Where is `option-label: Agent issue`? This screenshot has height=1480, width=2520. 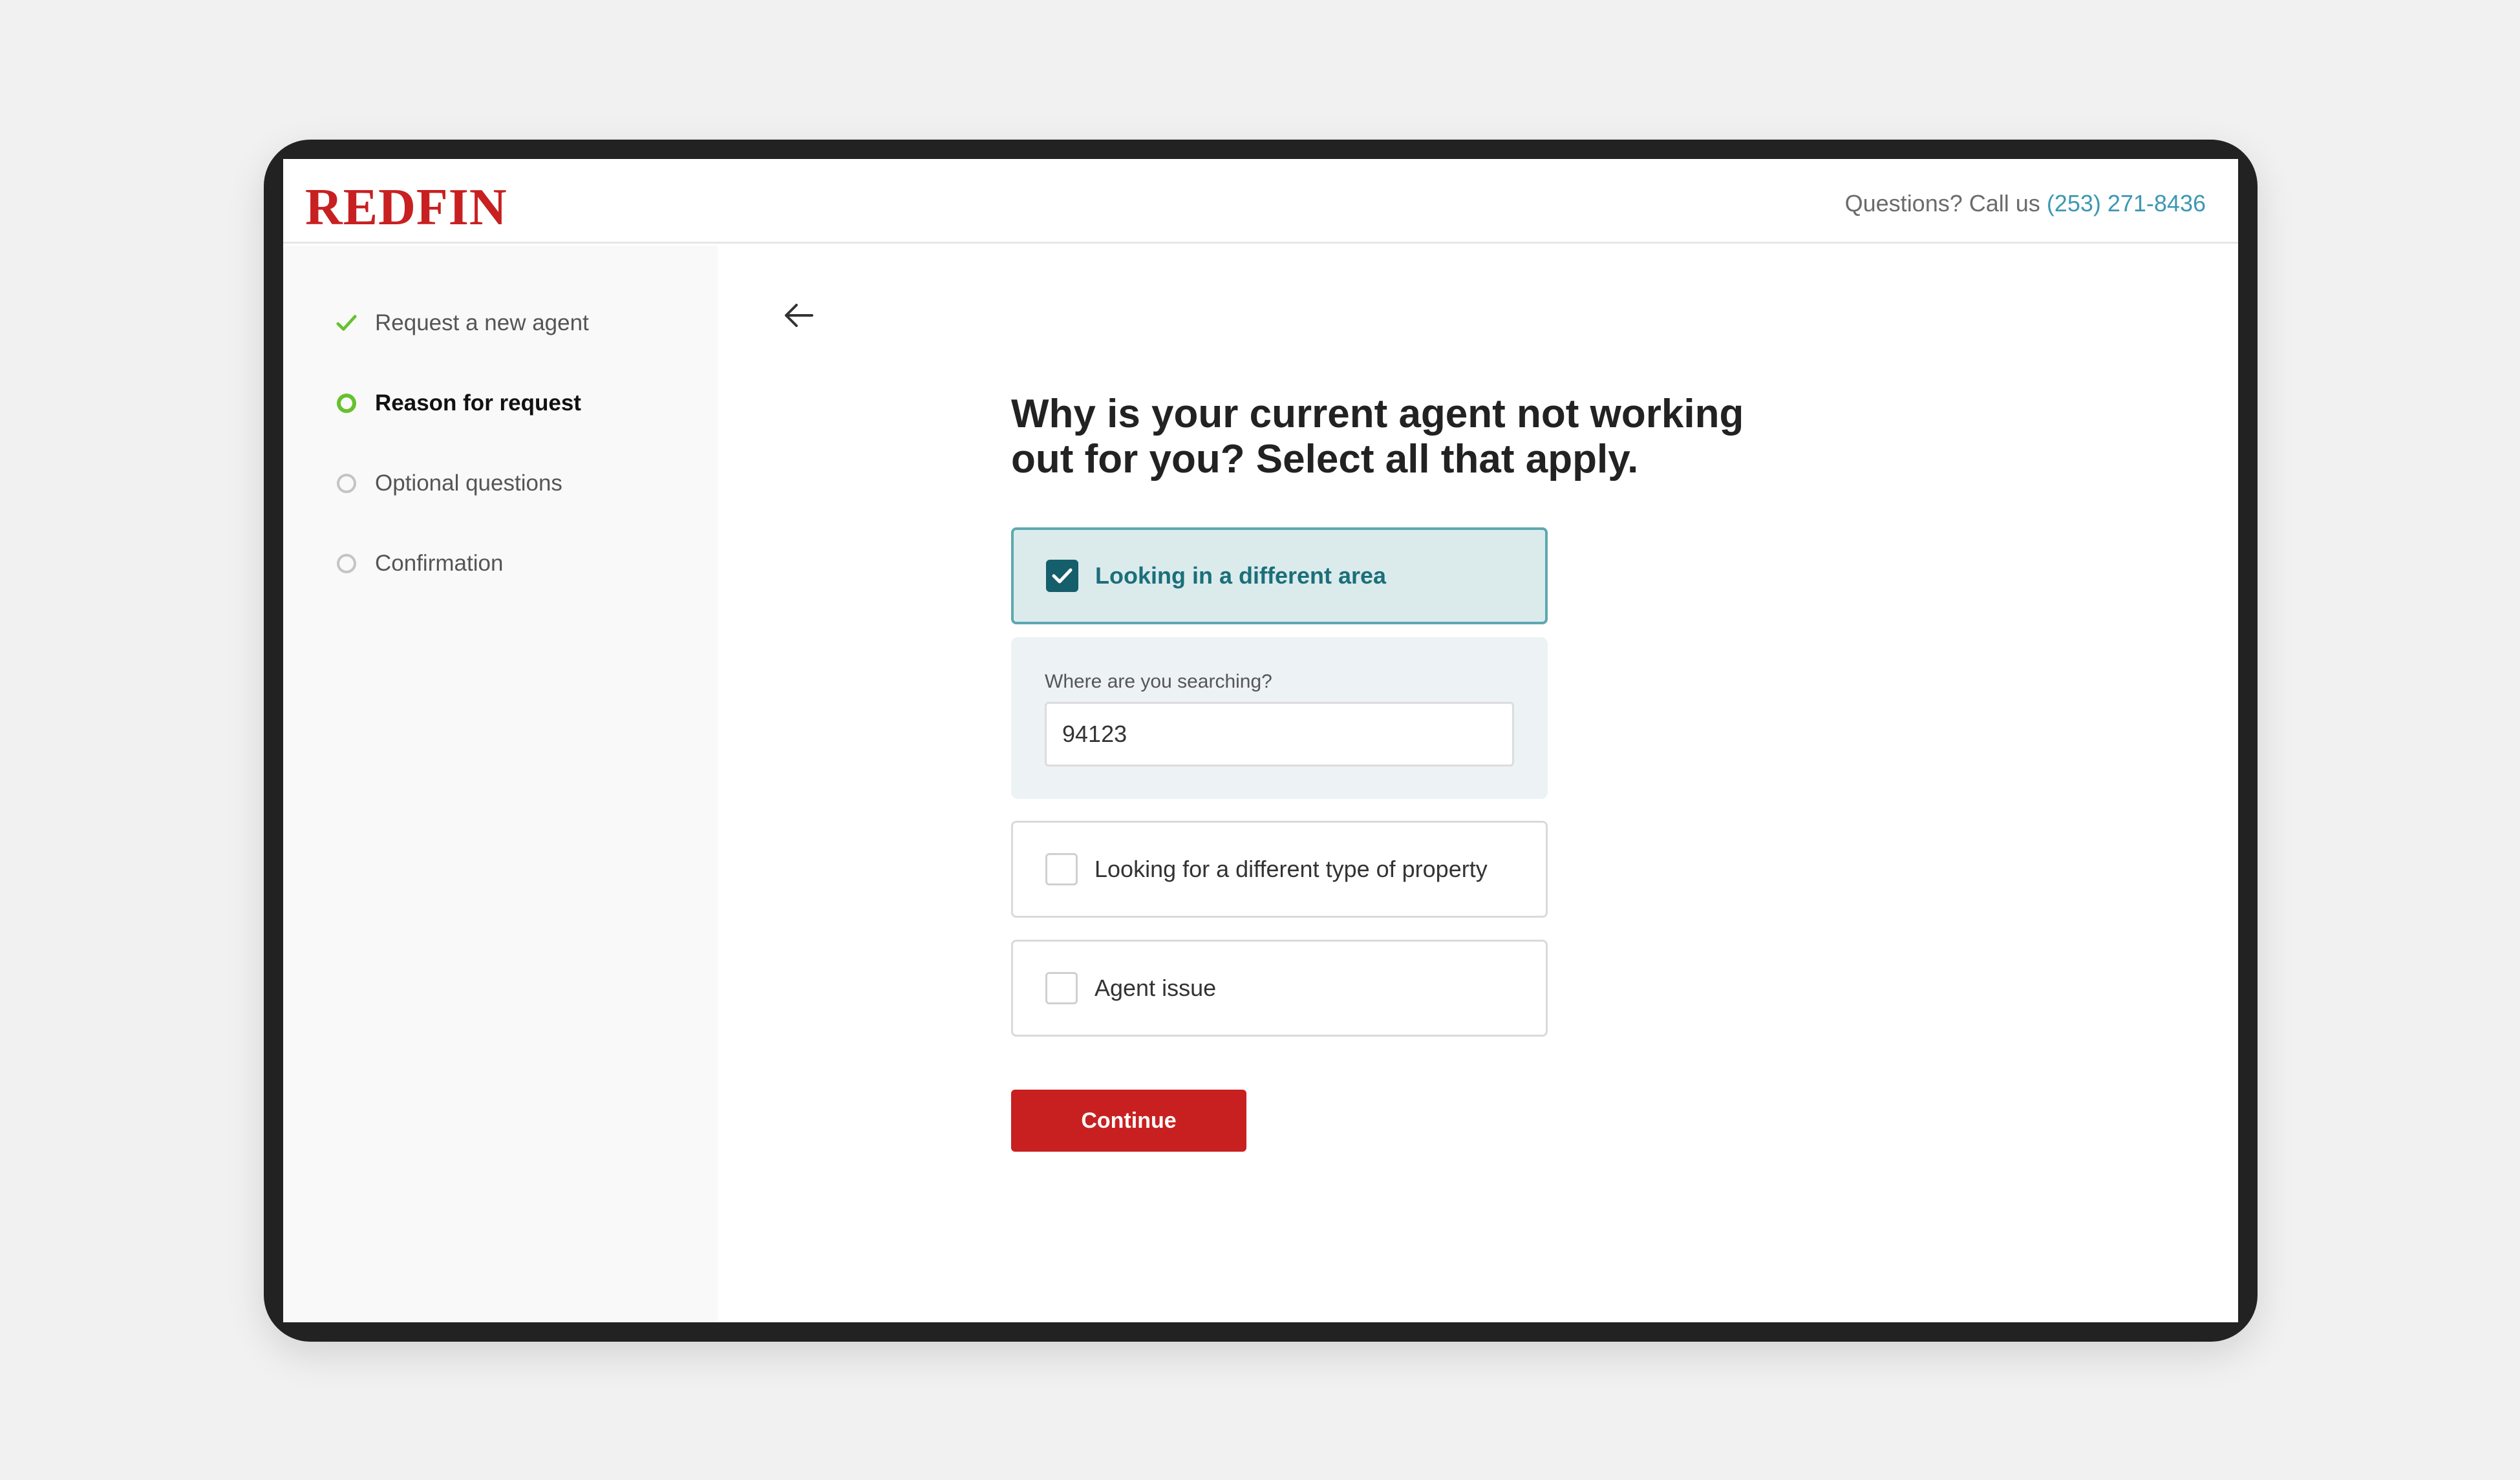
option-label: Agent issue is located at coordinates (1155, 988).